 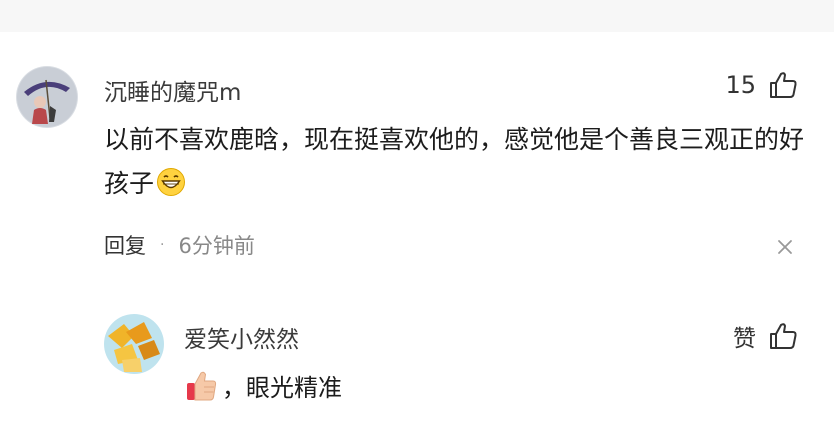 I want to click on timestamp: 6分钟前, so click(x=216, y=246).